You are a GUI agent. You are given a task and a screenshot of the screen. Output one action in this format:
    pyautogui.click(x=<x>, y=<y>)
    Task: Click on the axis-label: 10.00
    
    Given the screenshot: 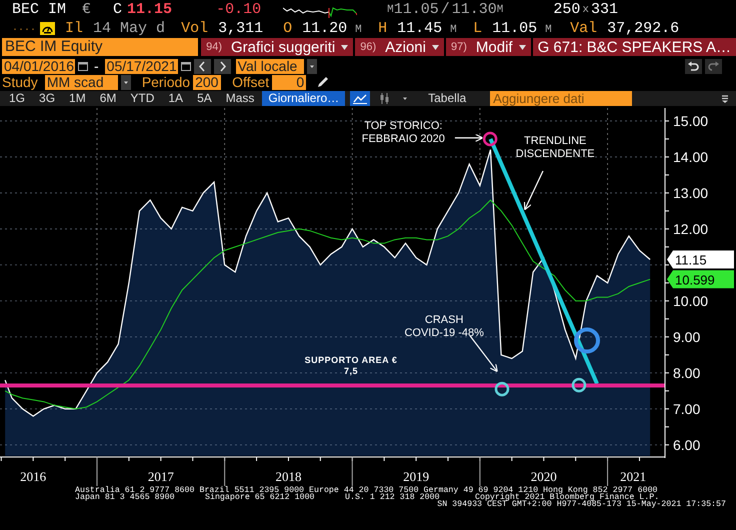 What is the action you would take?
    pyautogui.click(x=690, y=300)
    